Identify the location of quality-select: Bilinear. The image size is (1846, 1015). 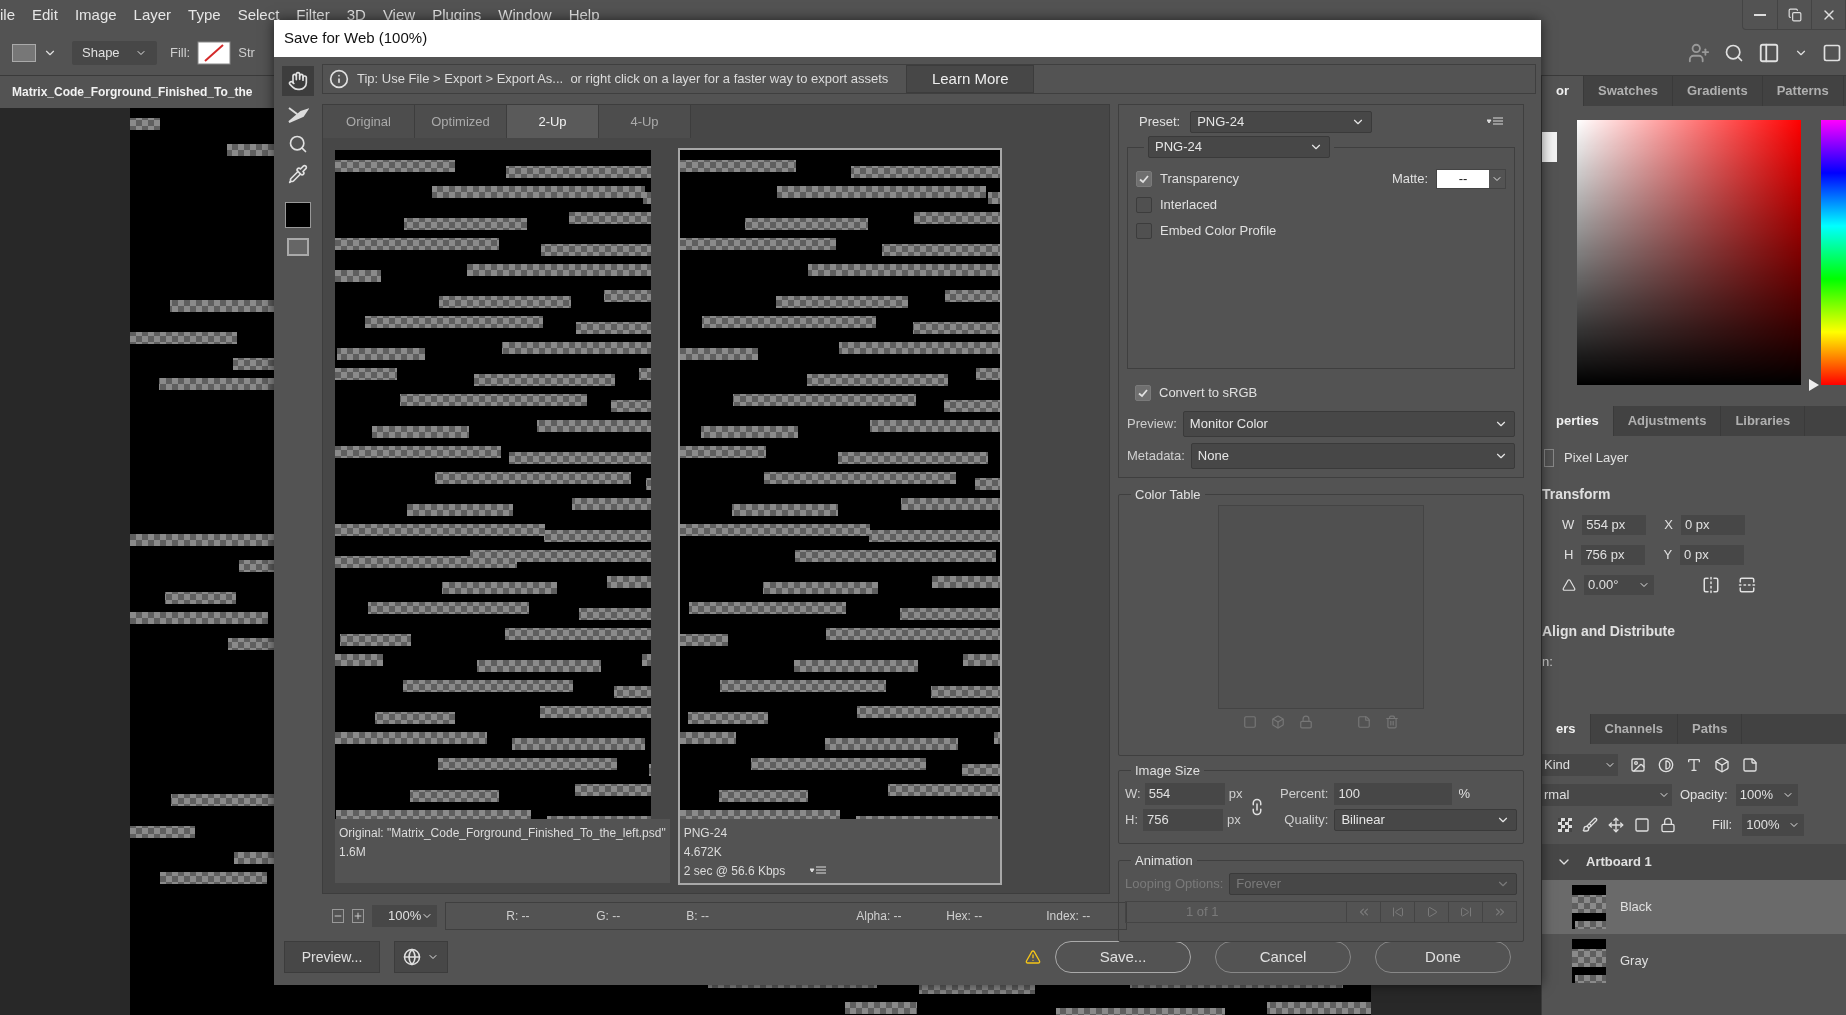
(1425, 819).